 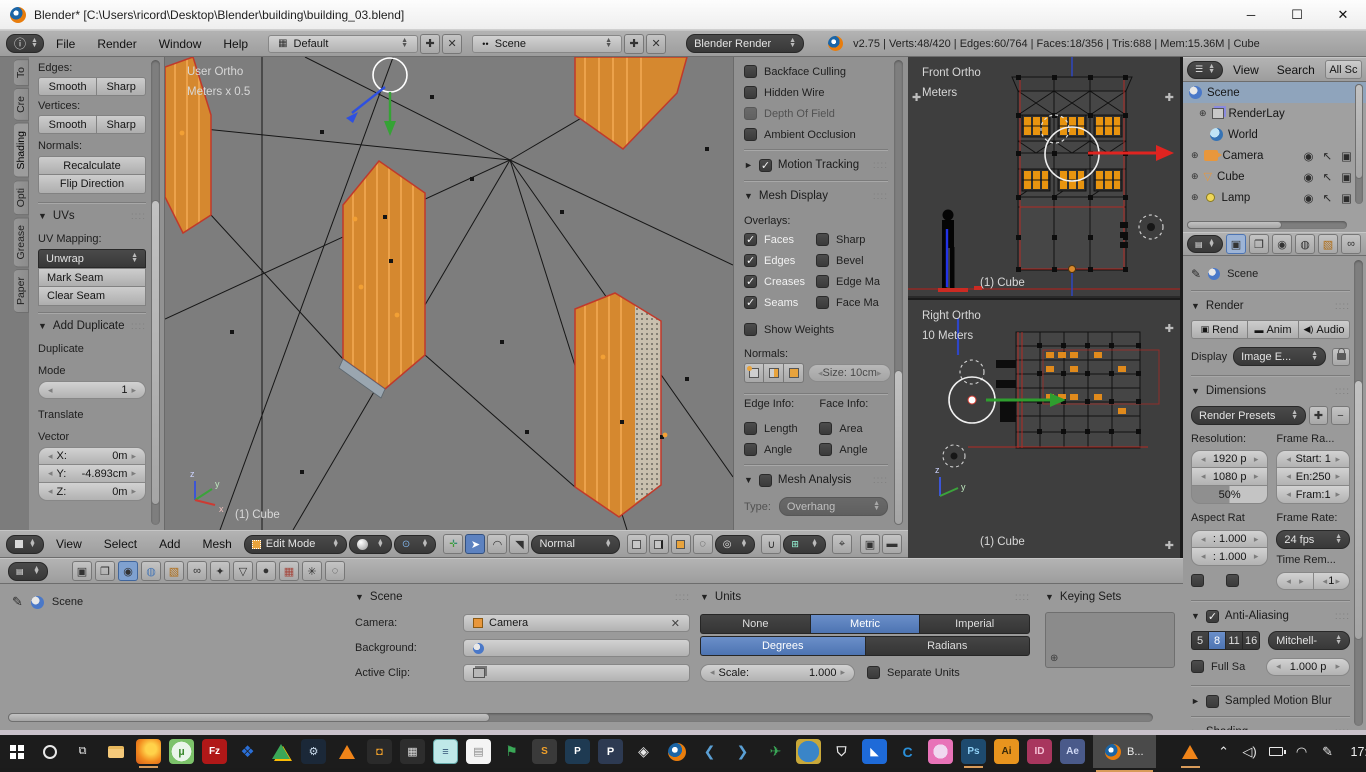 I want to click on outliner-row-camera: ⊕ Camera ◉ ↖ ▣, so click(x=1274, y=155).